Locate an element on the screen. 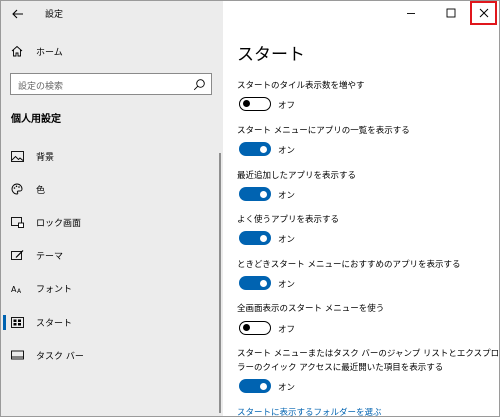 This screenshot has width=500, height=417. active-indicator is located at coordinates (4, 322).